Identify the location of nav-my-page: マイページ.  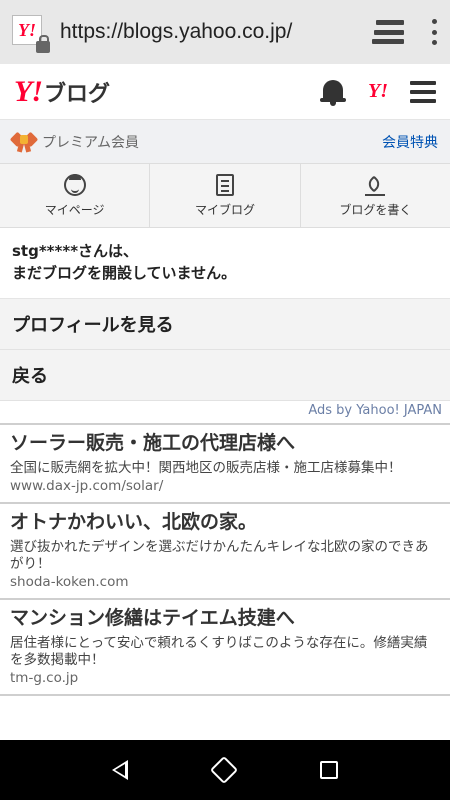
(75, 195).